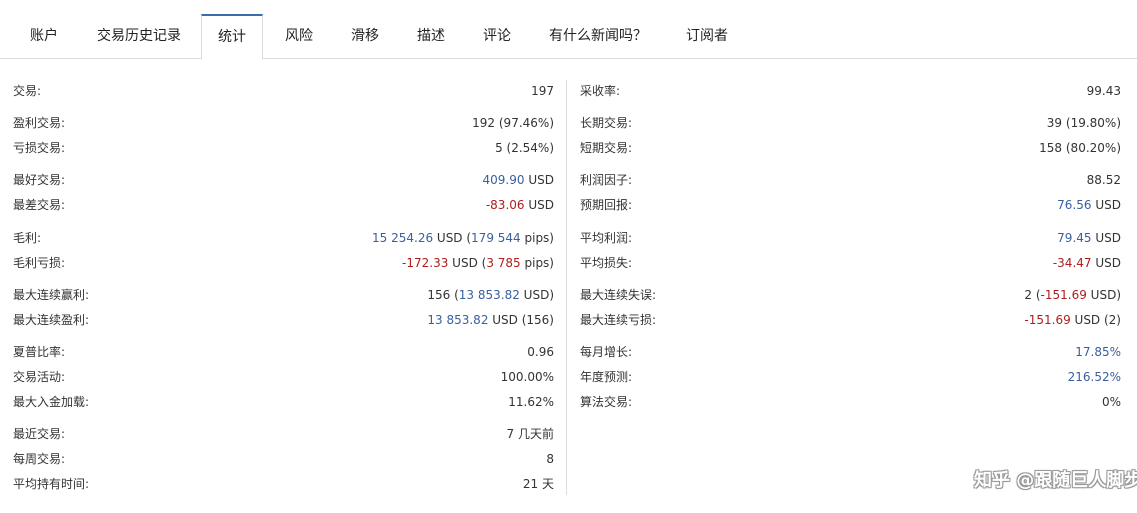  What do you see at coordinates (283, 377) in the screenshot?
I see `stat-trading-activity: 交易活动: 100.00%` at bounding box center [283, 377].